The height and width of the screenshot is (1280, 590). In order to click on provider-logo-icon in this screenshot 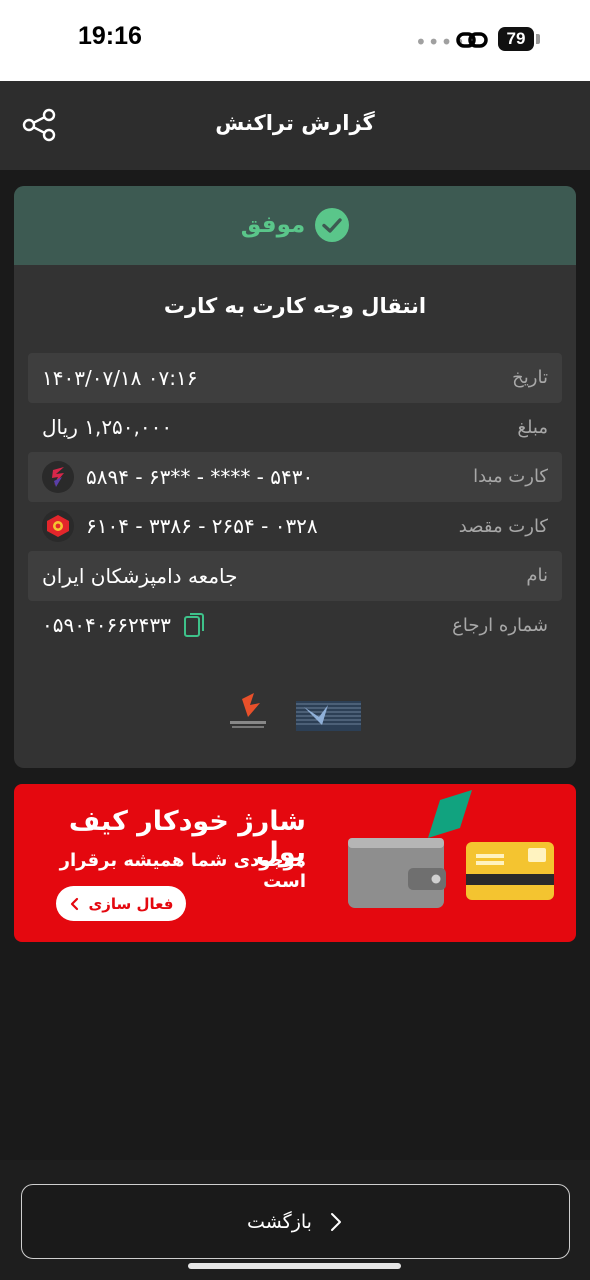, I will do `click(248, 710)`.